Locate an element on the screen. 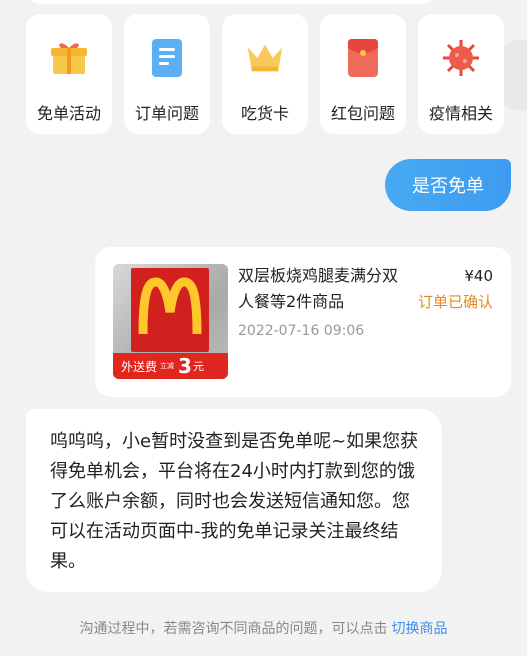 The width and height of the screenshot is (527, 656). virus-icon is located at coordinates (461, 58).